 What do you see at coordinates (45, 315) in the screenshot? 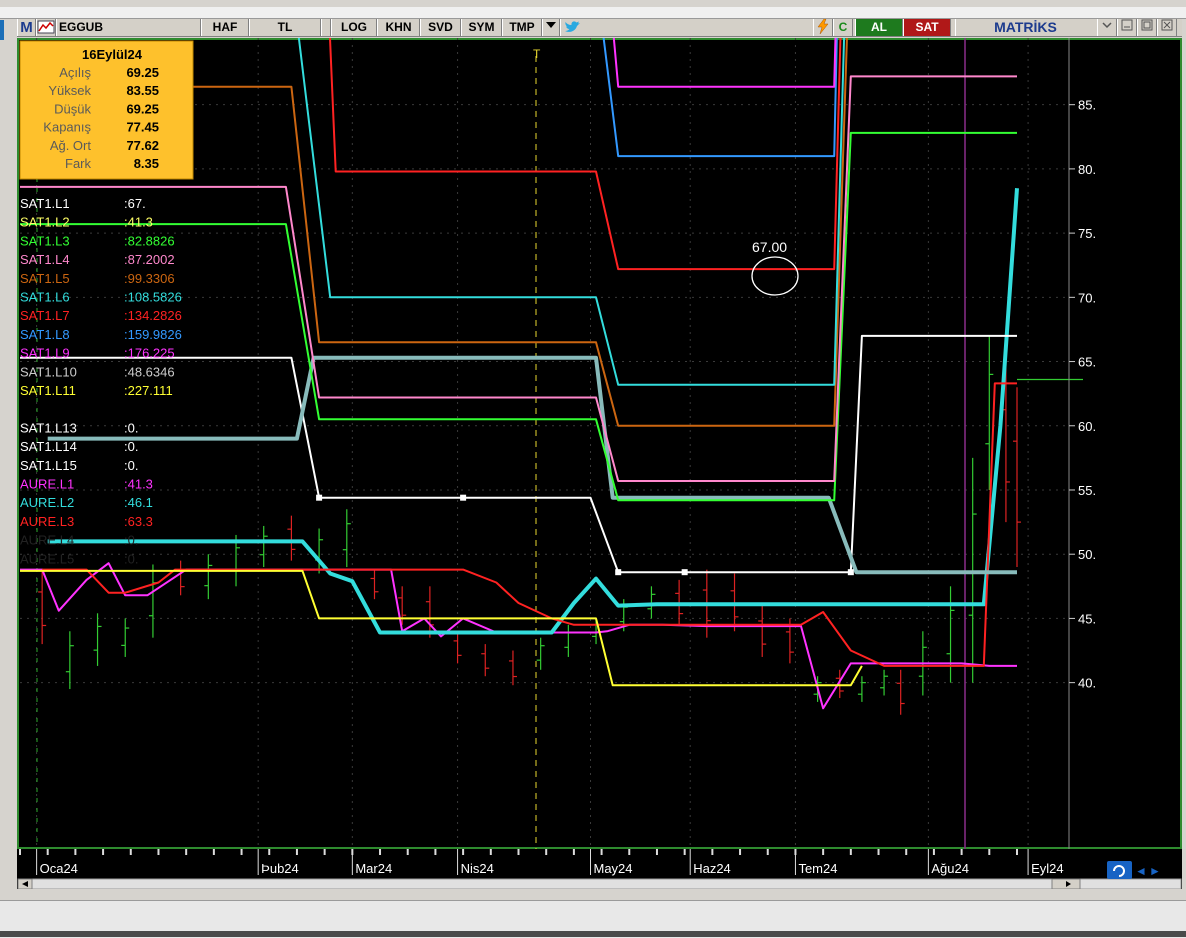
I see `indicator-name: SAT1.L7` at bounding box center [45, 315].